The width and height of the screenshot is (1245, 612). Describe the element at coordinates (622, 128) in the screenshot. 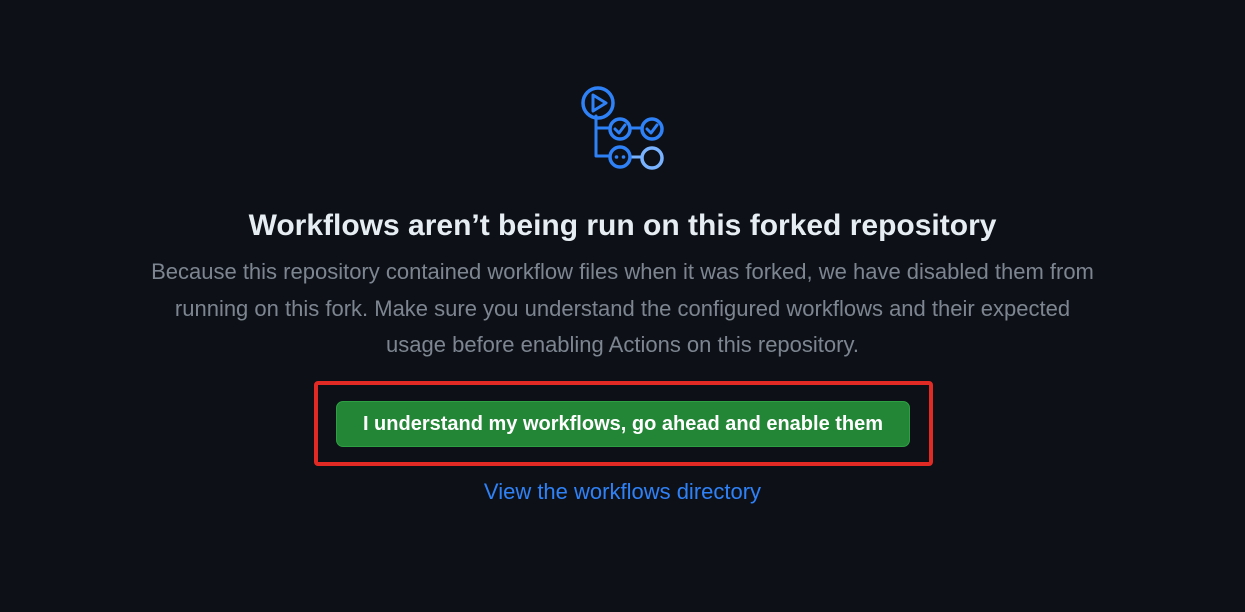

I see `actions-workflow-icon` at that location.